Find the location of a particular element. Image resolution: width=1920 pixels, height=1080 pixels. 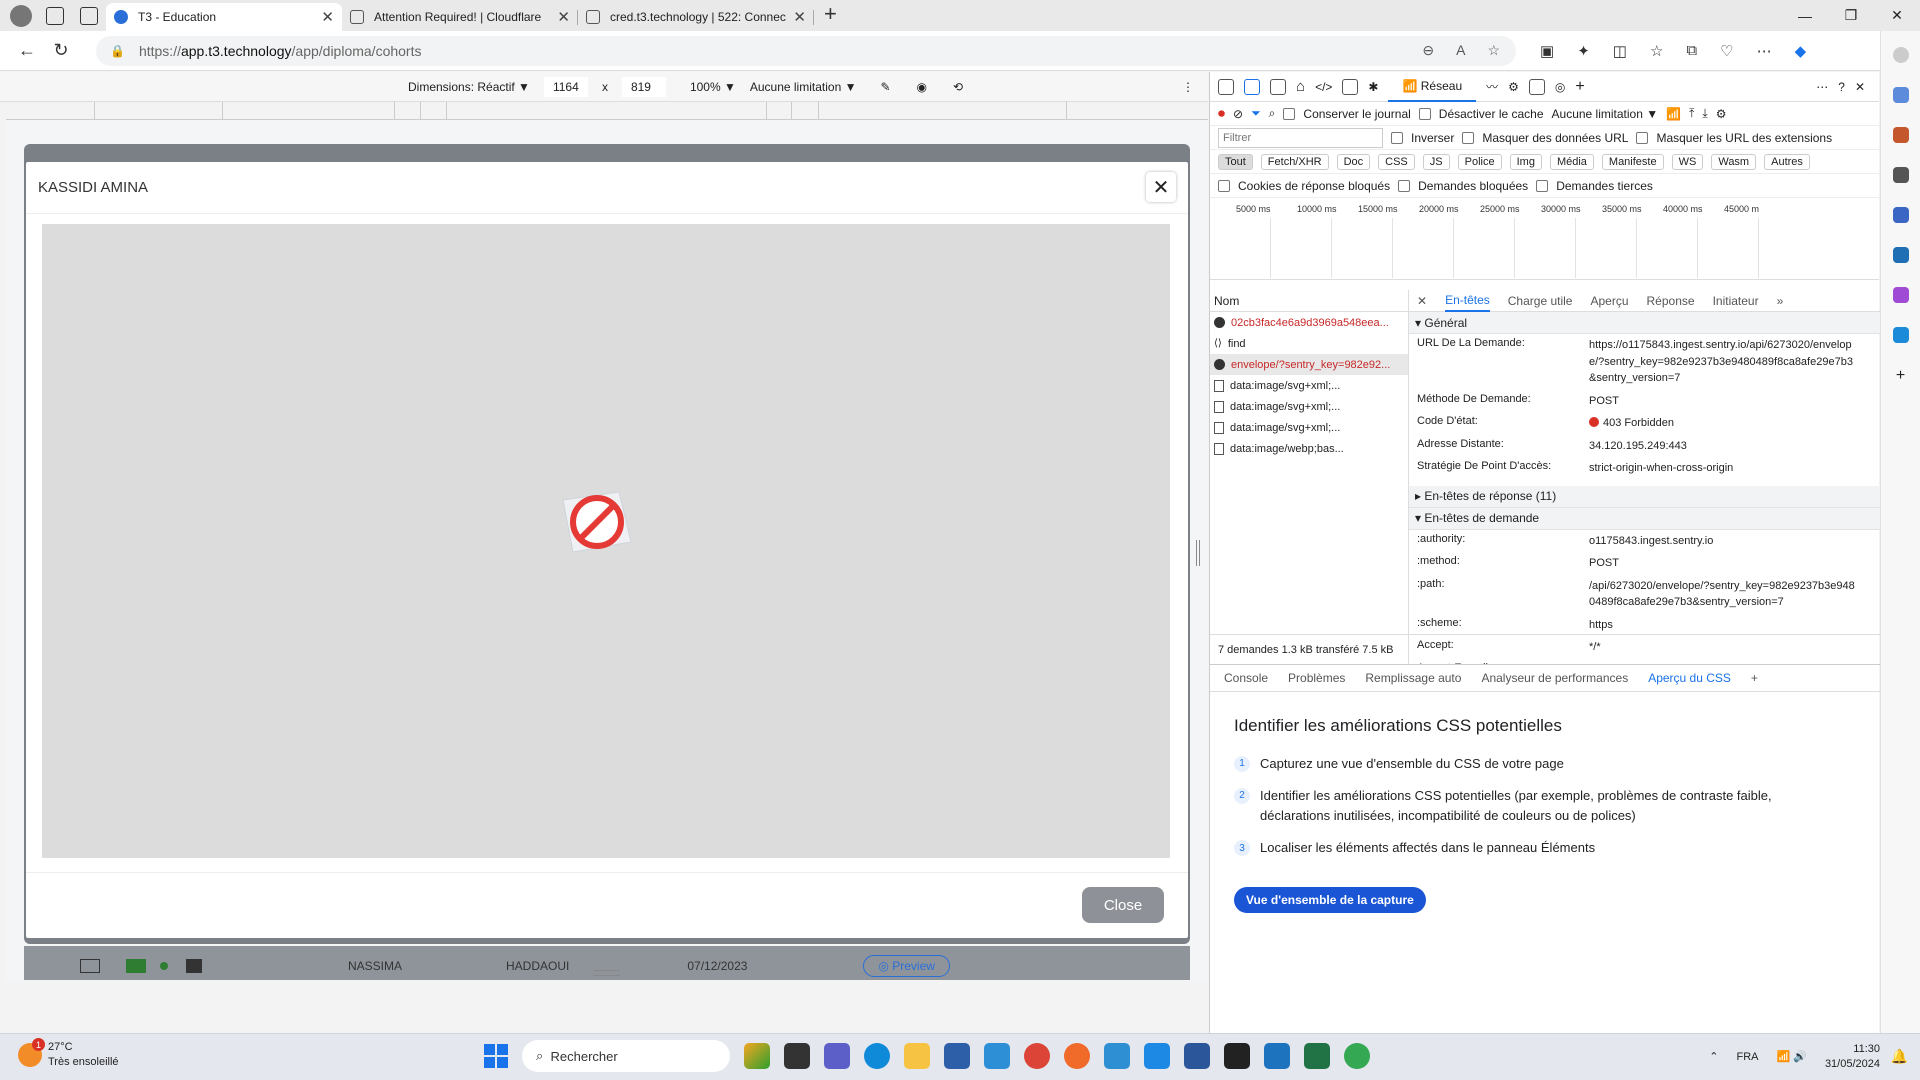

preserve-log-checkbox is located at coordinates (1289, 113).